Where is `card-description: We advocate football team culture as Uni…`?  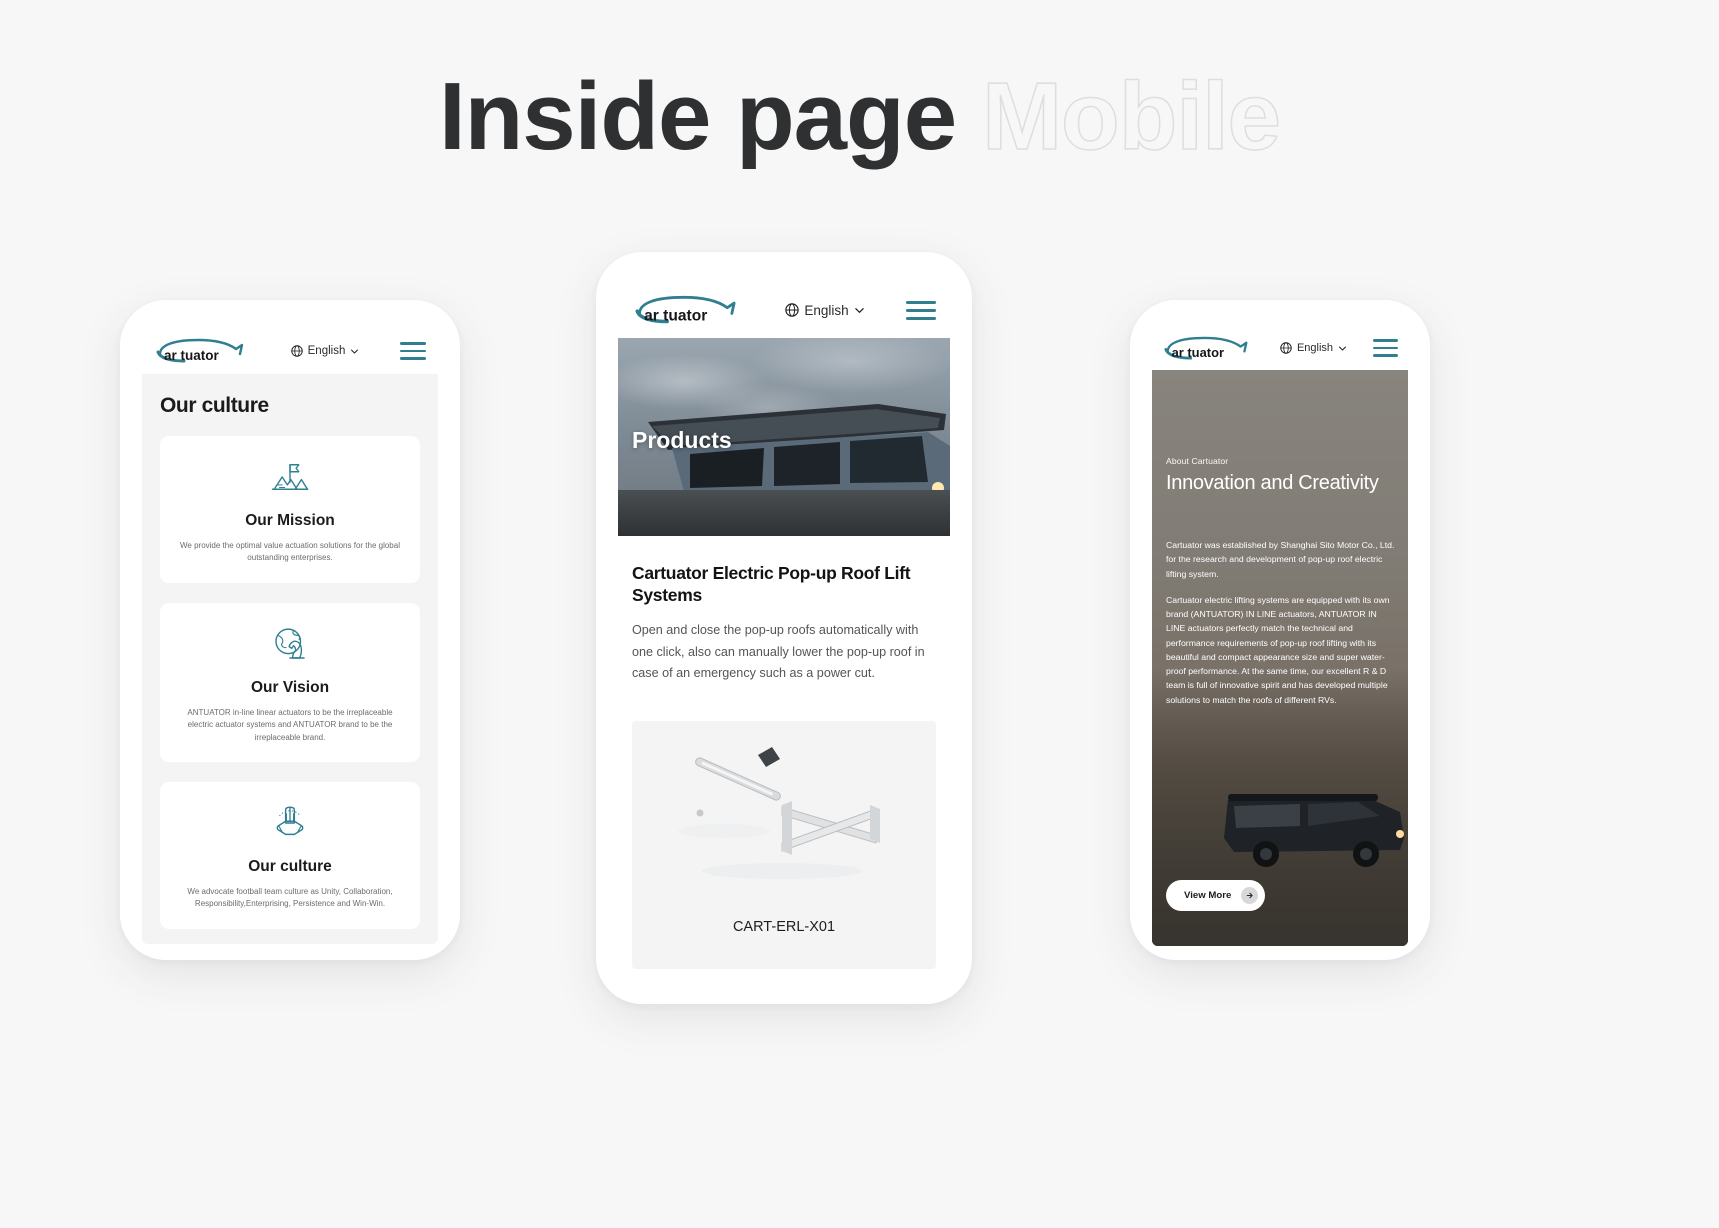 card-description: We advocate football team culture as Uni… is located at coordinates (290, 897).